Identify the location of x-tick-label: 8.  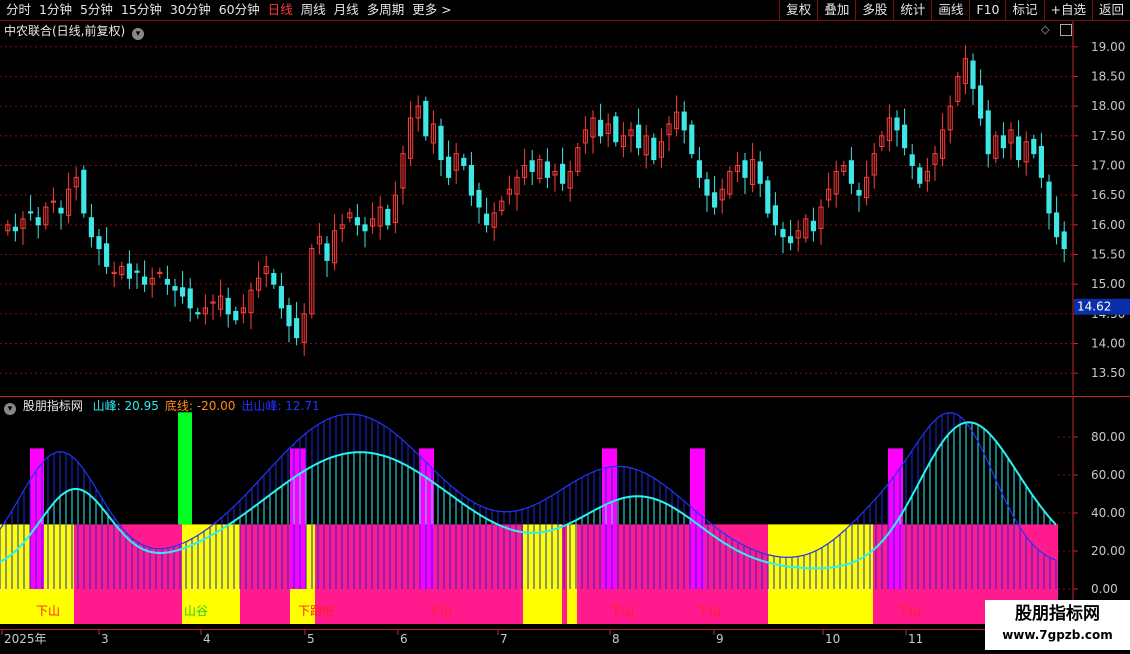
(616, 639).